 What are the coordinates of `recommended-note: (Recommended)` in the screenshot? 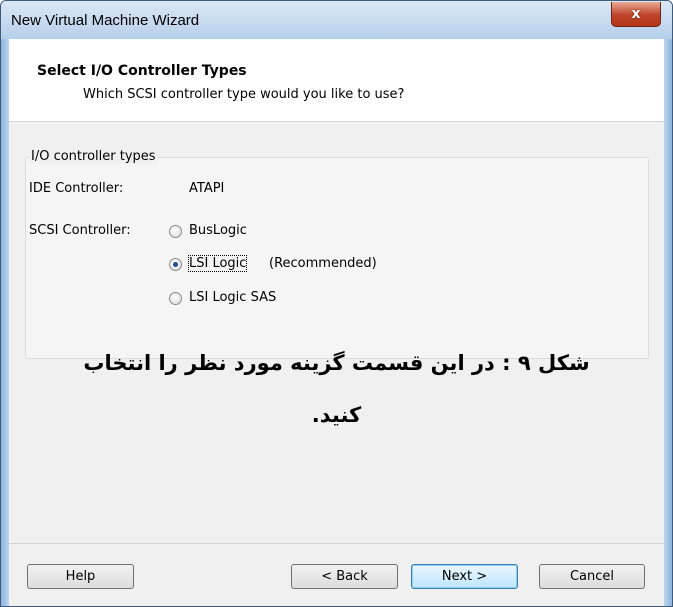 It's located at (323, 263).